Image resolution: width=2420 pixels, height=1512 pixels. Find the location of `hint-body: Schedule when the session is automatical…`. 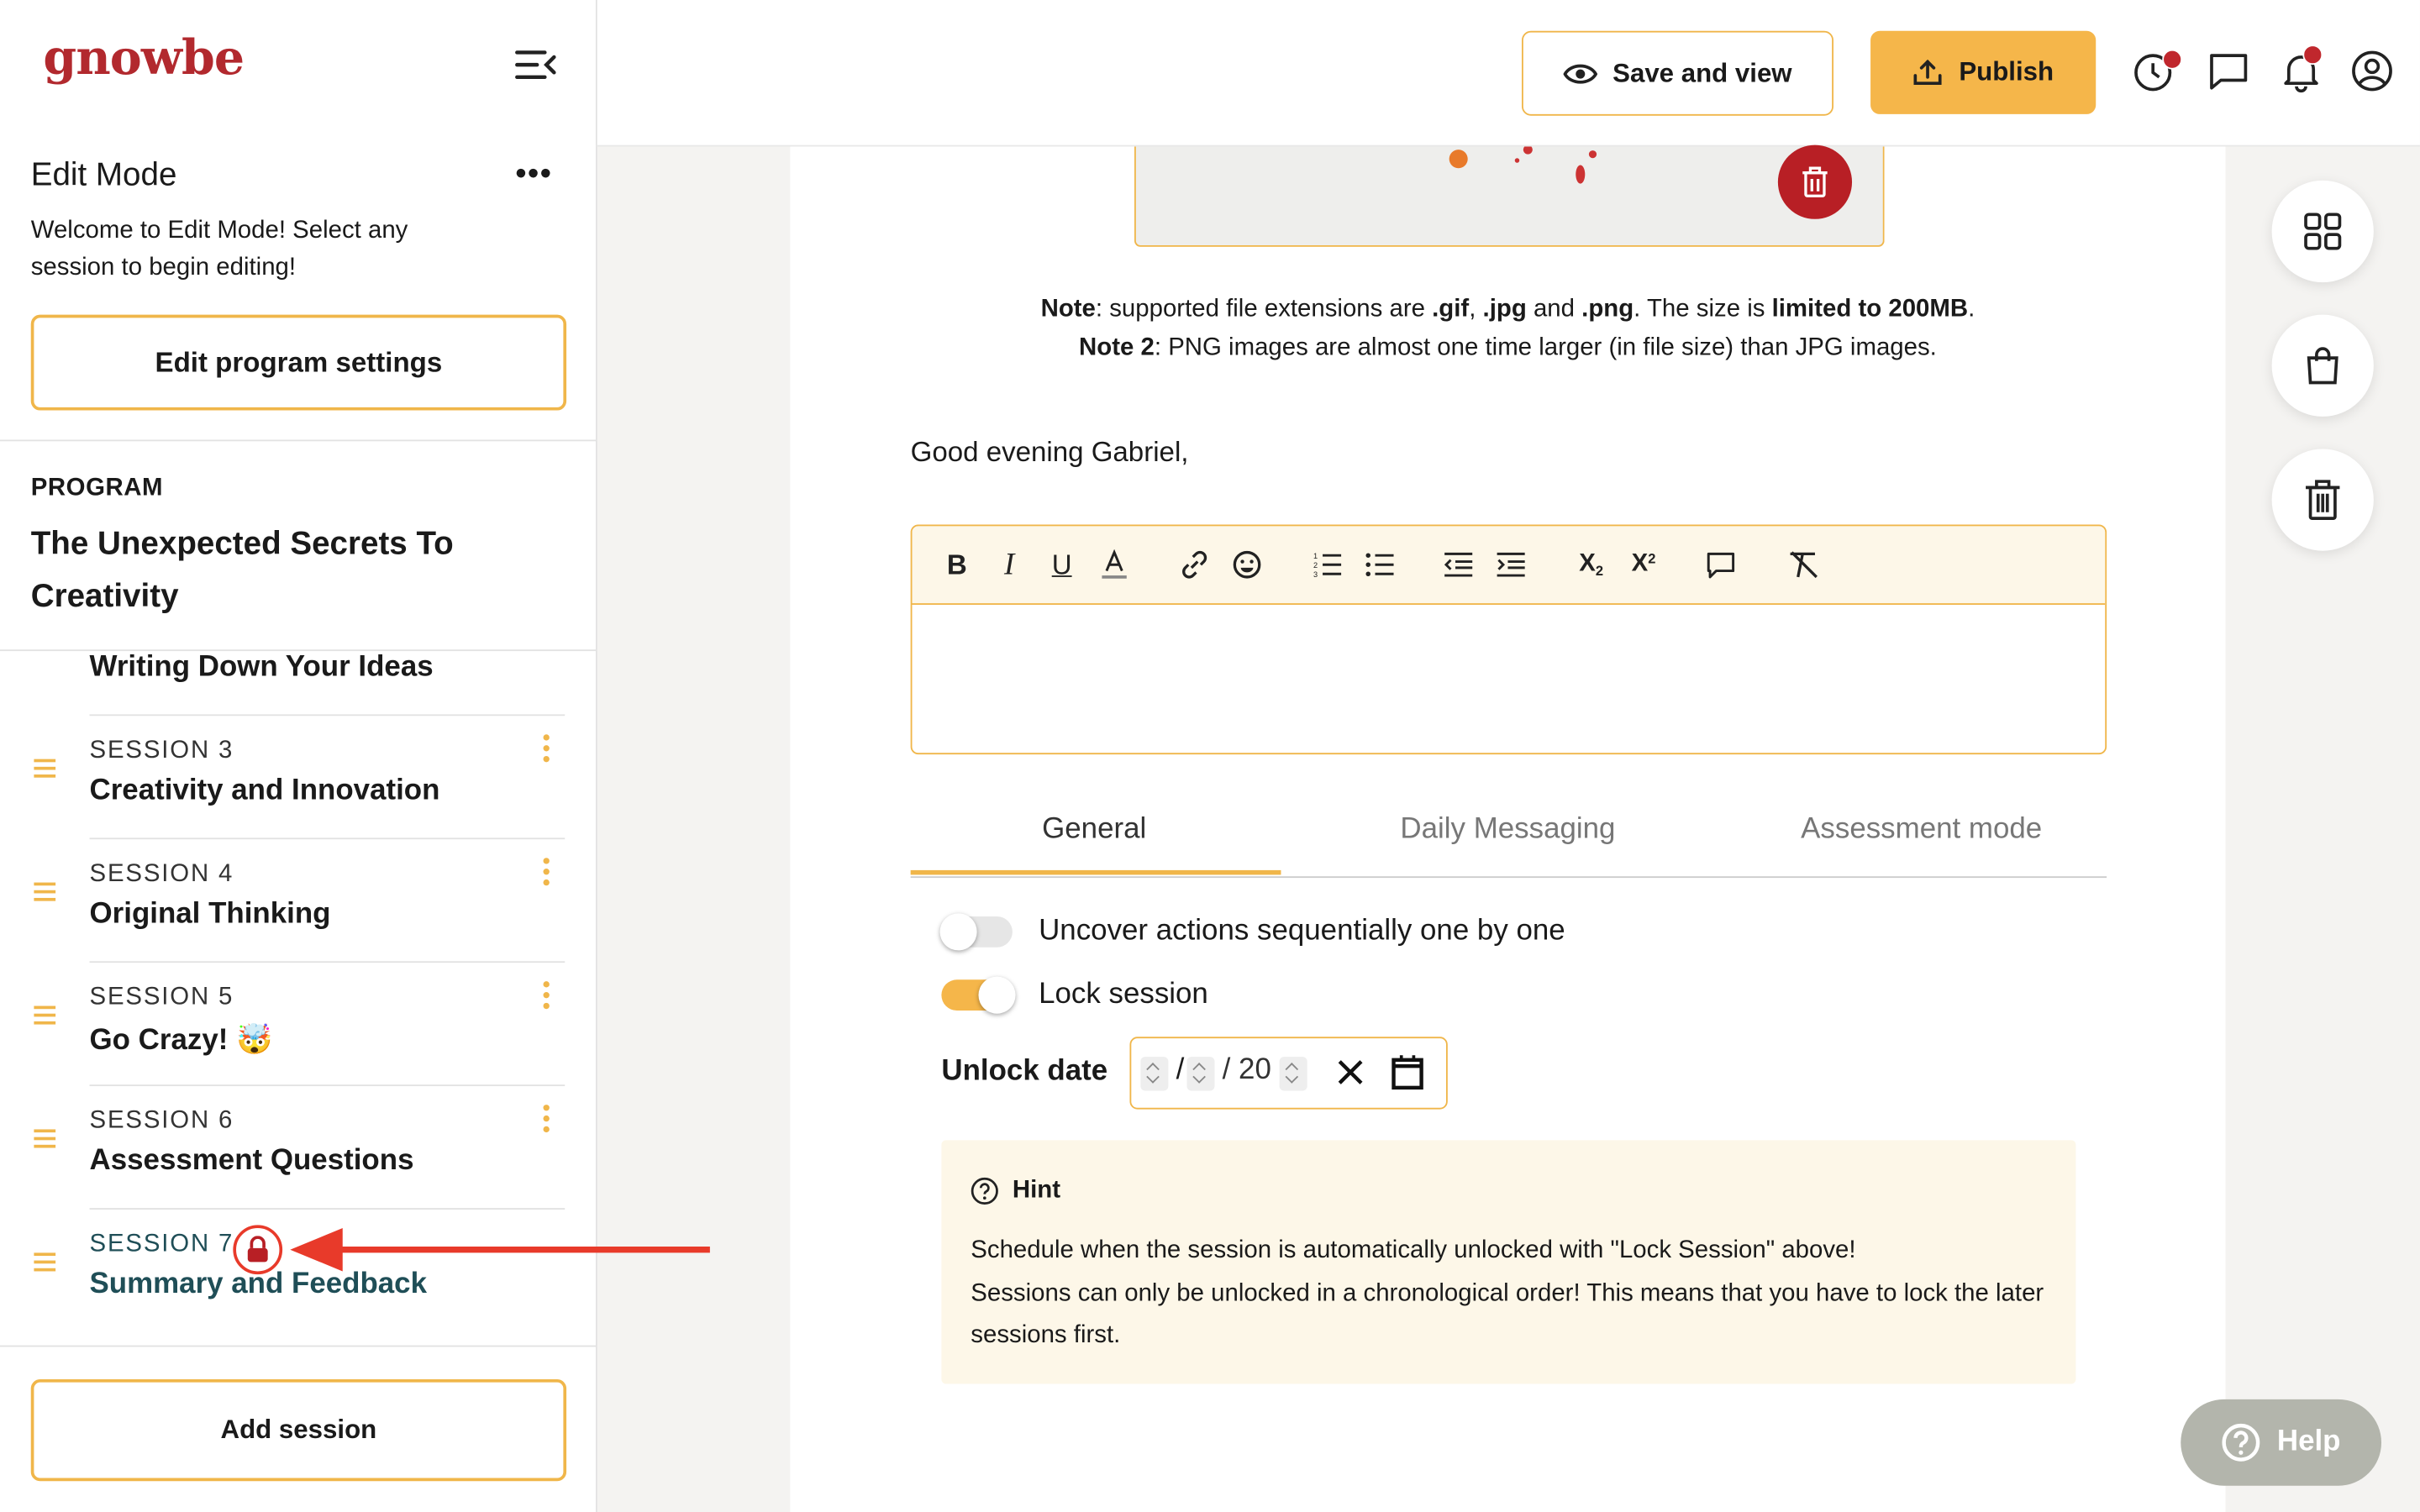

hint-body: Schedule when the session is automatical… is located at coordinates (1515, 1293).